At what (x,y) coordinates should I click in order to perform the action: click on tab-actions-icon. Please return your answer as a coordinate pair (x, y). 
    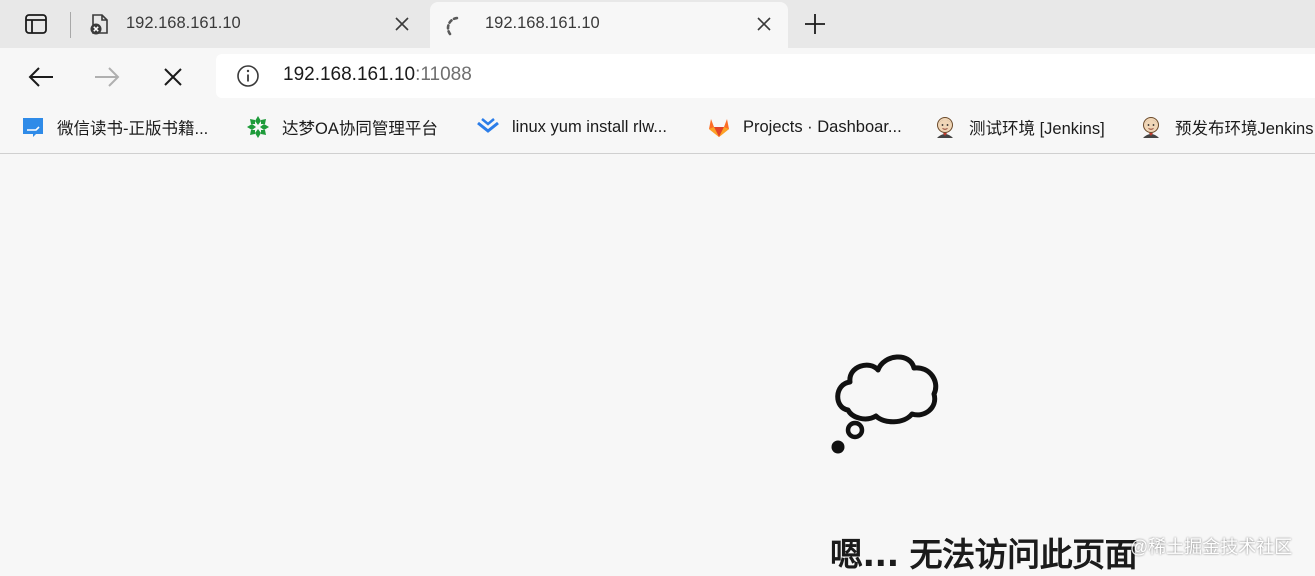
    Looking at the image, I should click on (36, 24).